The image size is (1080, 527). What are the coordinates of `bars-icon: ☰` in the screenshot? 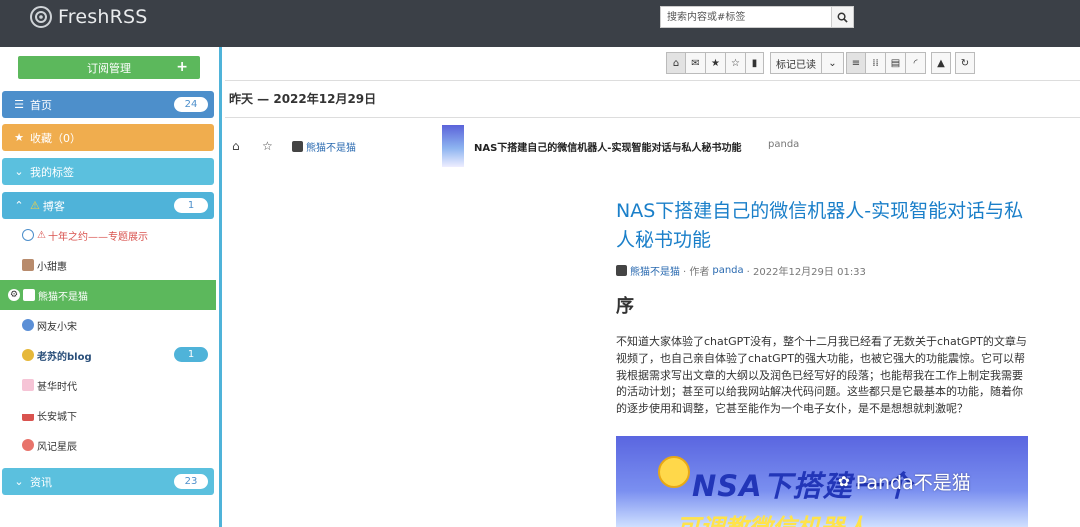 It's located at (19, 104).